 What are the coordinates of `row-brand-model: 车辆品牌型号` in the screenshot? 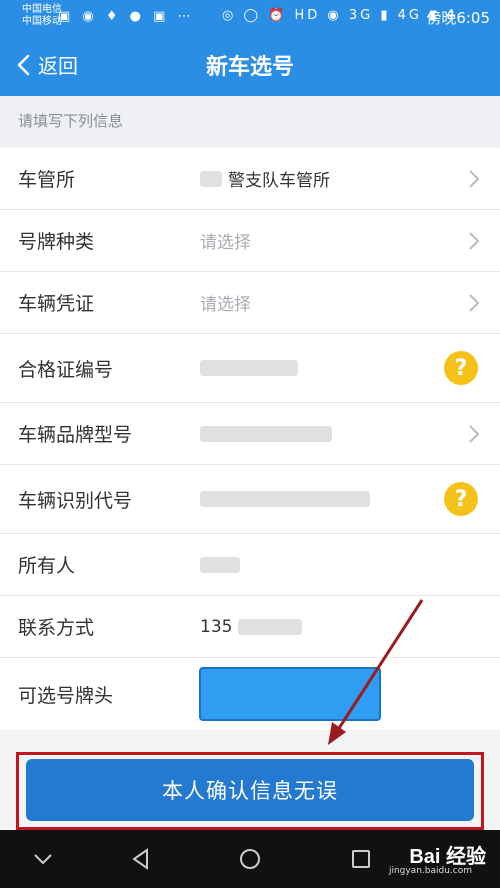 It's located at (250, 434).